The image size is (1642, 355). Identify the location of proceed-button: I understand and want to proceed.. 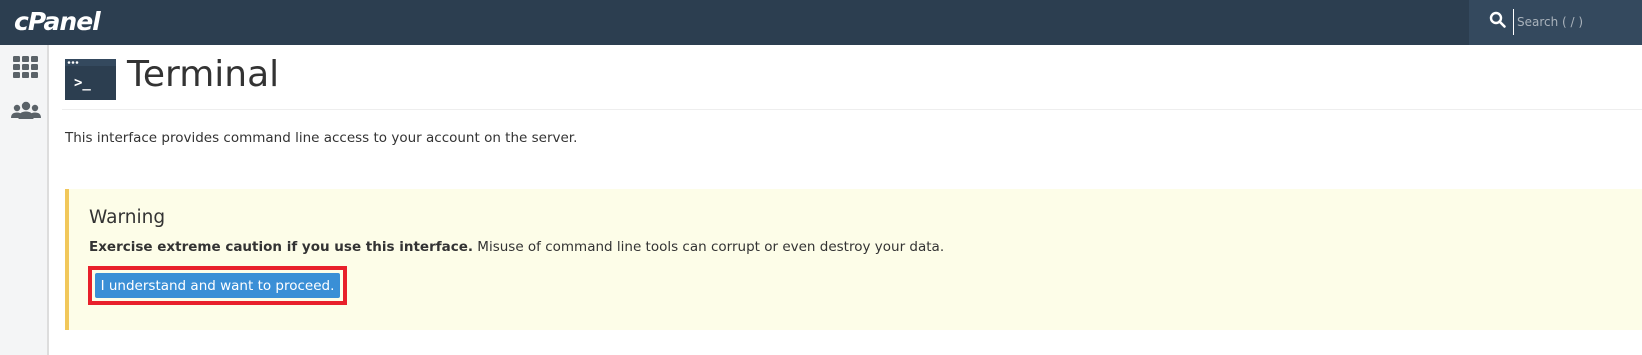
(217, 285).